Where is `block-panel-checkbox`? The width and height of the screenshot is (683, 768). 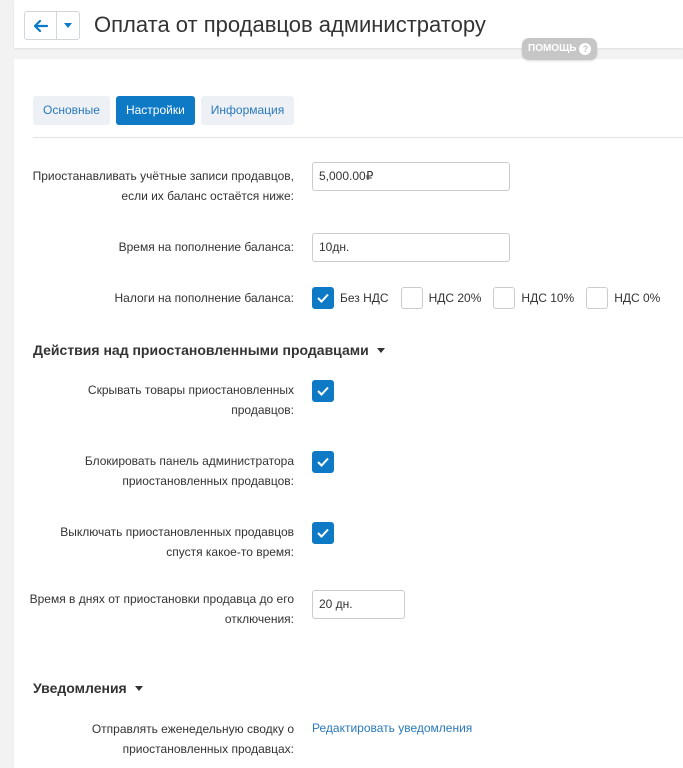 block-panel-checkbox is located at coordinates (323, 462).